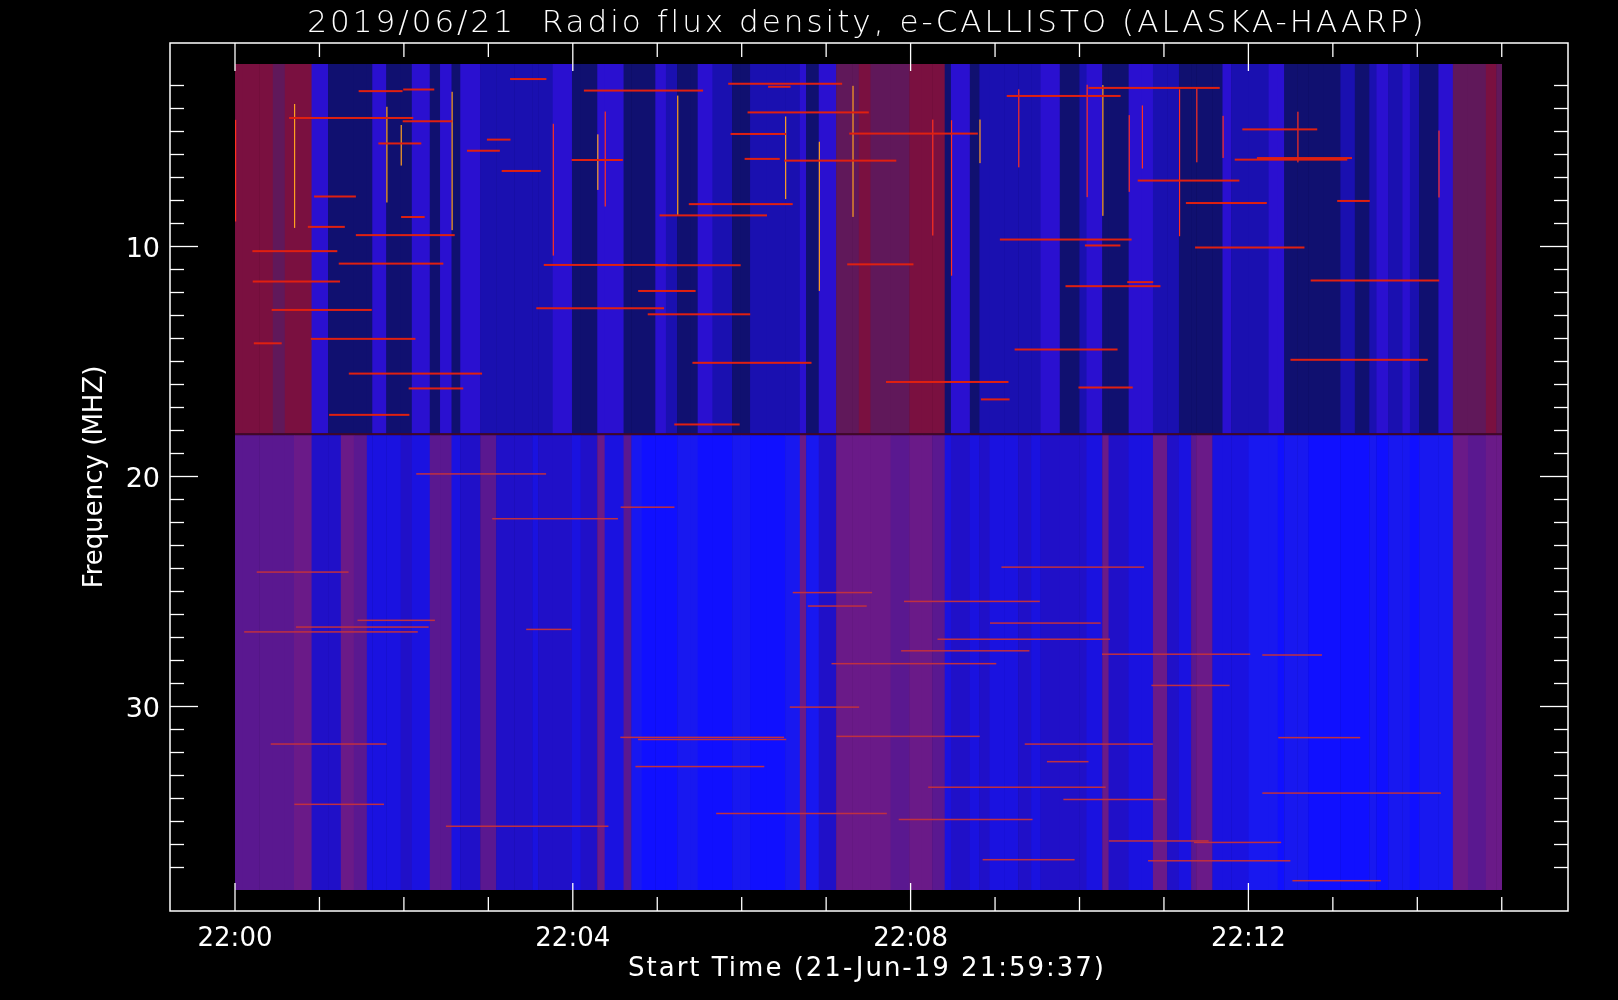  I want to click on x-tick-label: 22:08, so click(911, 937).